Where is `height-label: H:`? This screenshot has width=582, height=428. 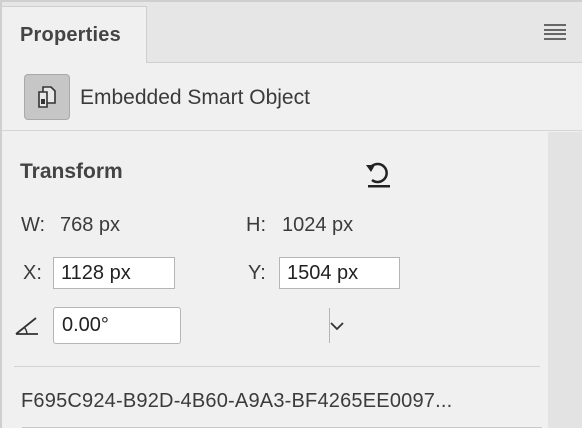 height-label: H: is located at coordinates (256, 225).